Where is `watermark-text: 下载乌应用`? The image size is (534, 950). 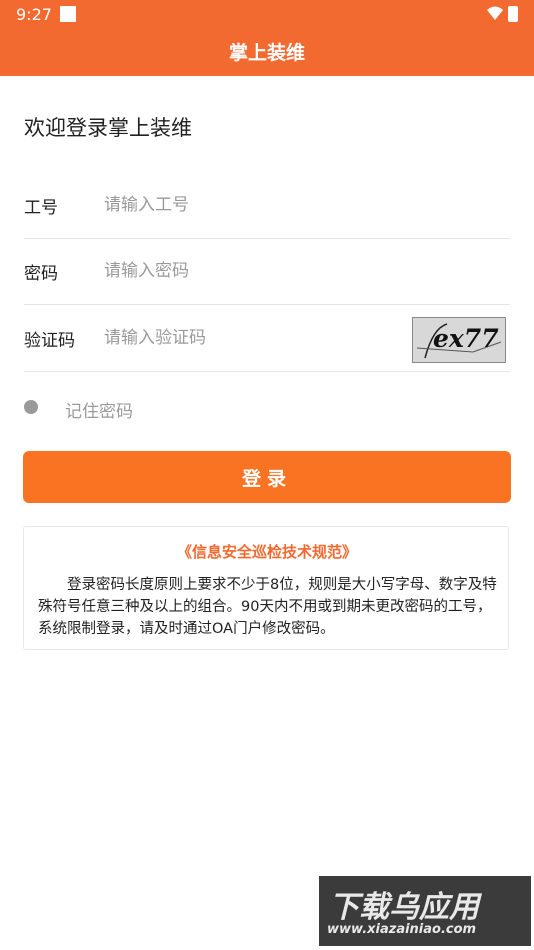
watermark-text: 下载乌应用 is located at coordinates (404, 907).